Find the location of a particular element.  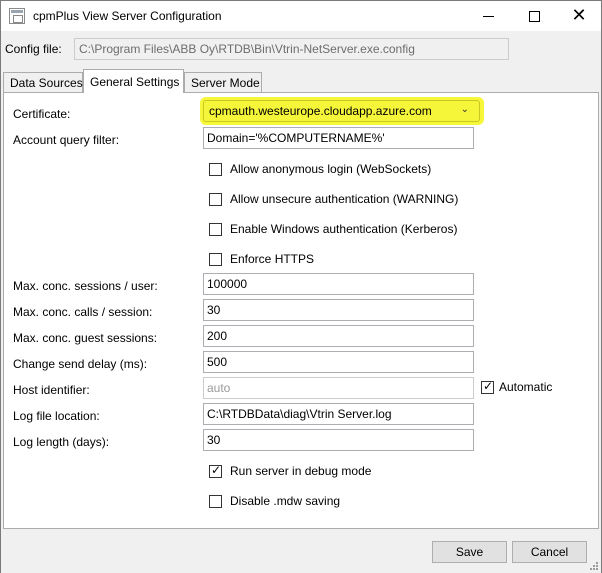

checkbox-label: Allow unsecure authentication (WARNING) is located at coordinates (344, 199).